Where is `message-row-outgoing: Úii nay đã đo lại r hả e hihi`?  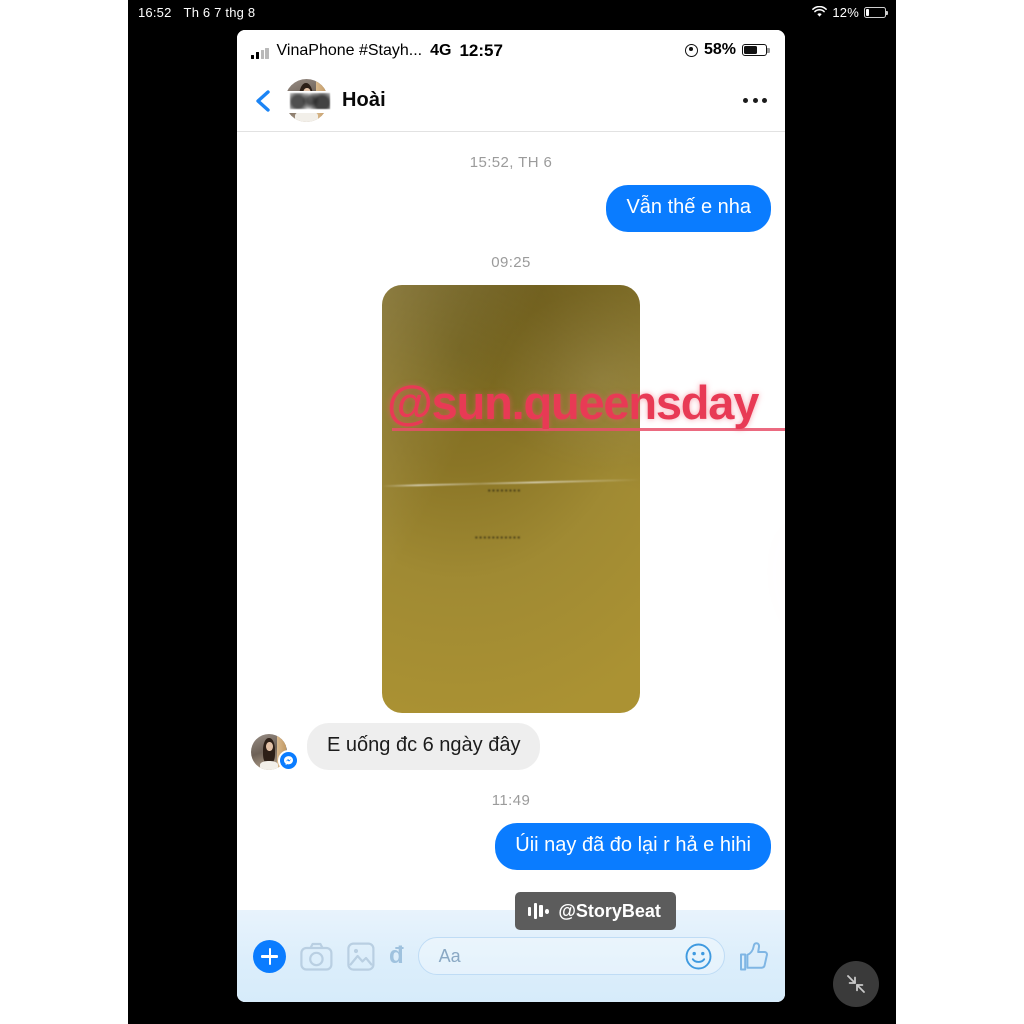
message-row-outgoing: Úii nay đã đo lại r hả e hihi is located at coordinates (511, 846).